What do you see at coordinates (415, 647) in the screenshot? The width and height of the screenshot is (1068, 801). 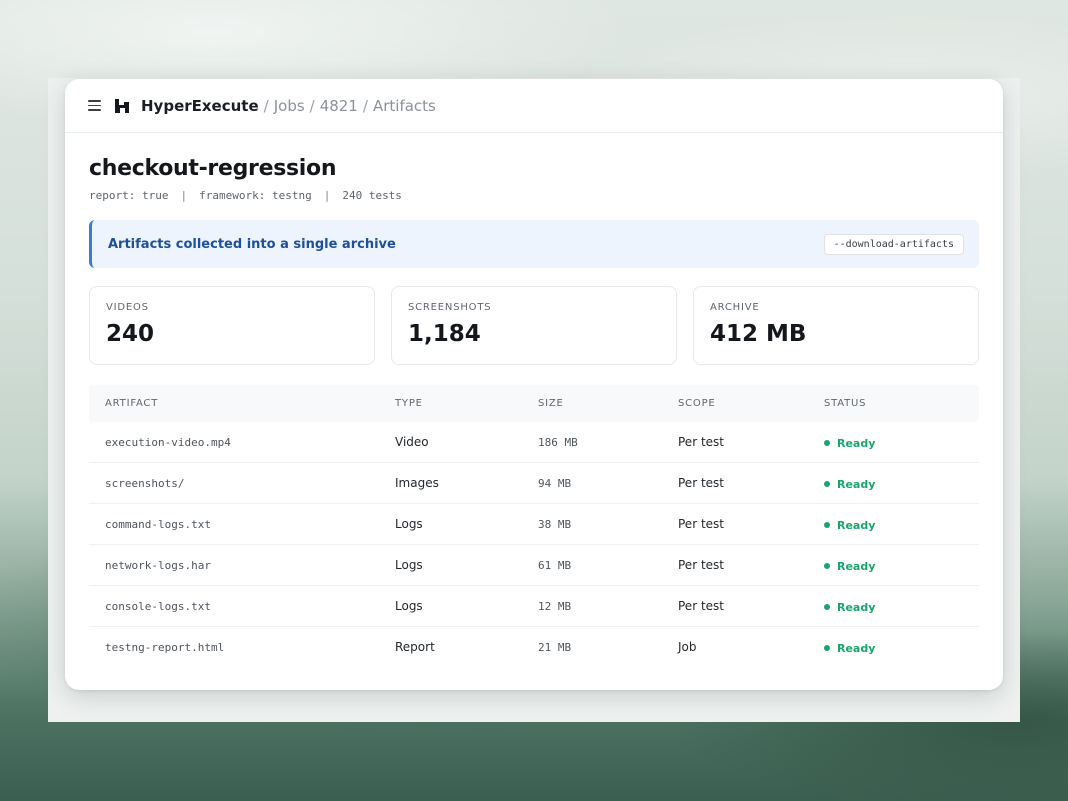 I see `artifact-type: Report` at bounding box center [415, 647].